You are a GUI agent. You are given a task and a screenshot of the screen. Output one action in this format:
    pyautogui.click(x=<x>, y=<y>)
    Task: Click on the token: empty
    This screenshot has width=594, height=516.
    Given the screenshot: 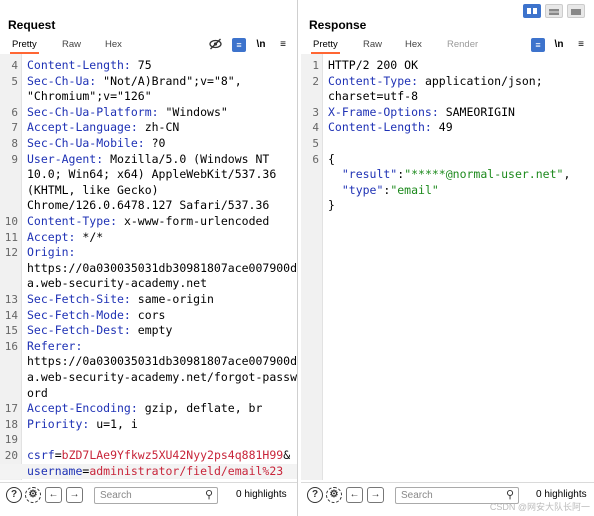 What is the action you would take?
    pyautogui.click(x=151, y=330)
    